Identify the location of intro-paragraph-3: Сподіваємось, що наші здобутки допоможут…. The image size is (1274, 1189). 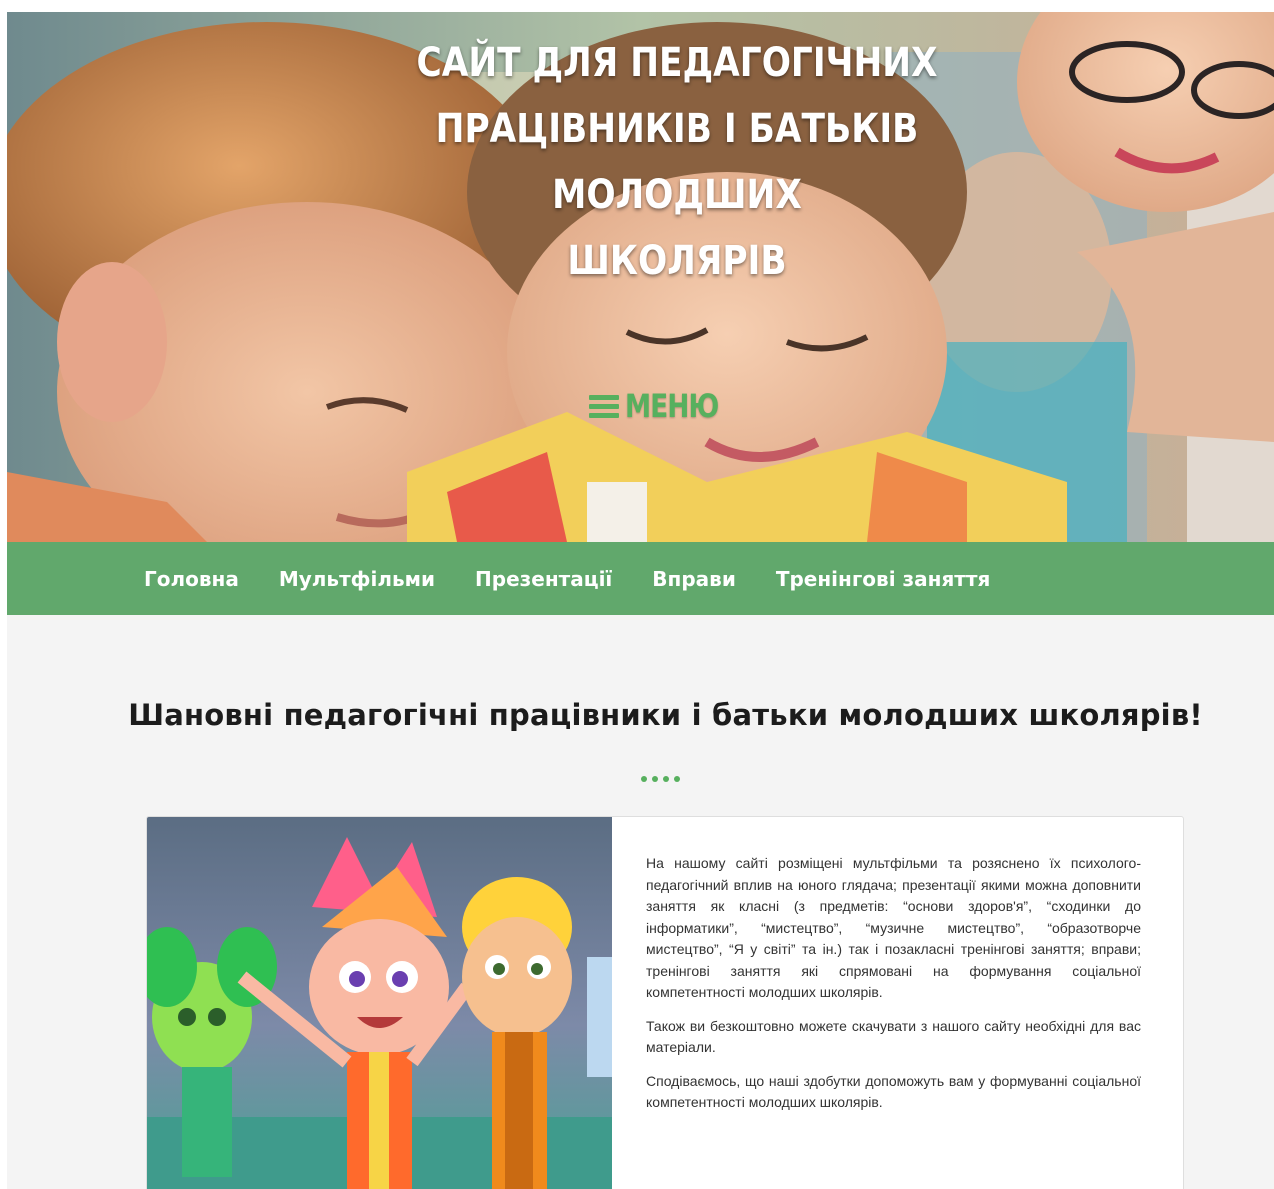
(893, 1091).